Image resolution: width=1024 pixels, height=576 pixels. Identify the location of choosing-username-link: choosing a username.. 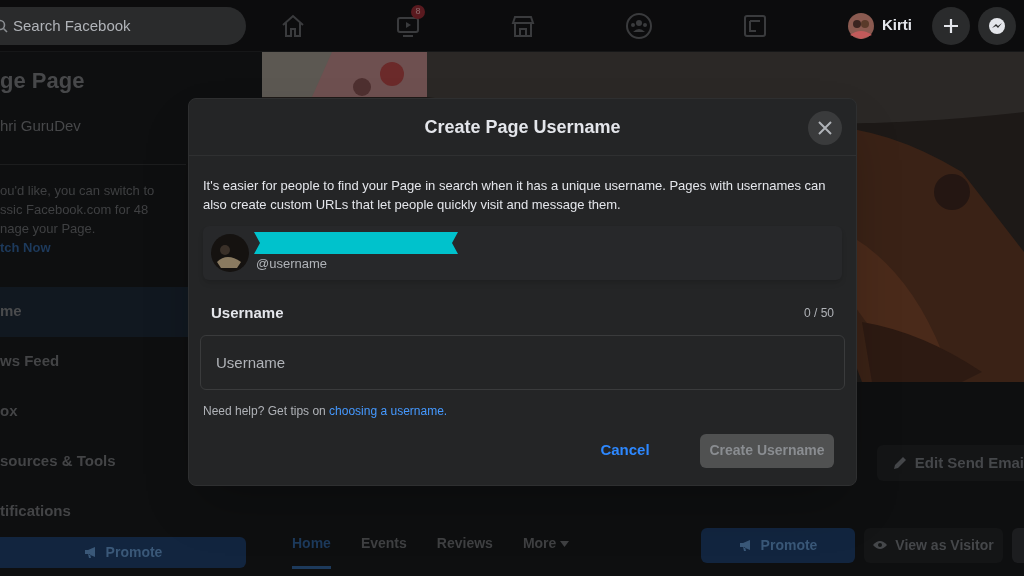
(388, 410).